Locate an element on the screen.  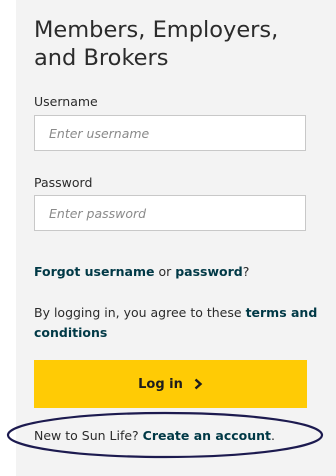
forgot-or-text: or is located at coordinates (165, 271).